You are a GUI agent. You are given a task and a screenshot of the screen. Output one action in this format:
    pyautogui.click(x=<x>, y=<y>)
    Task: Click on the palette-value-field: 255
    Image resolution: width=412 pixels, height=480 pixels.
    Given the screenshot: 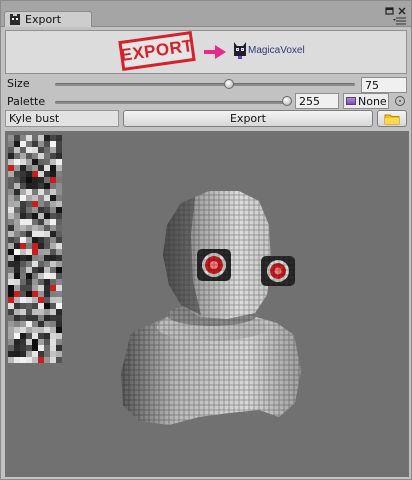 What is the action you would take?
    pyautogui.click(x=317, y=101)
    